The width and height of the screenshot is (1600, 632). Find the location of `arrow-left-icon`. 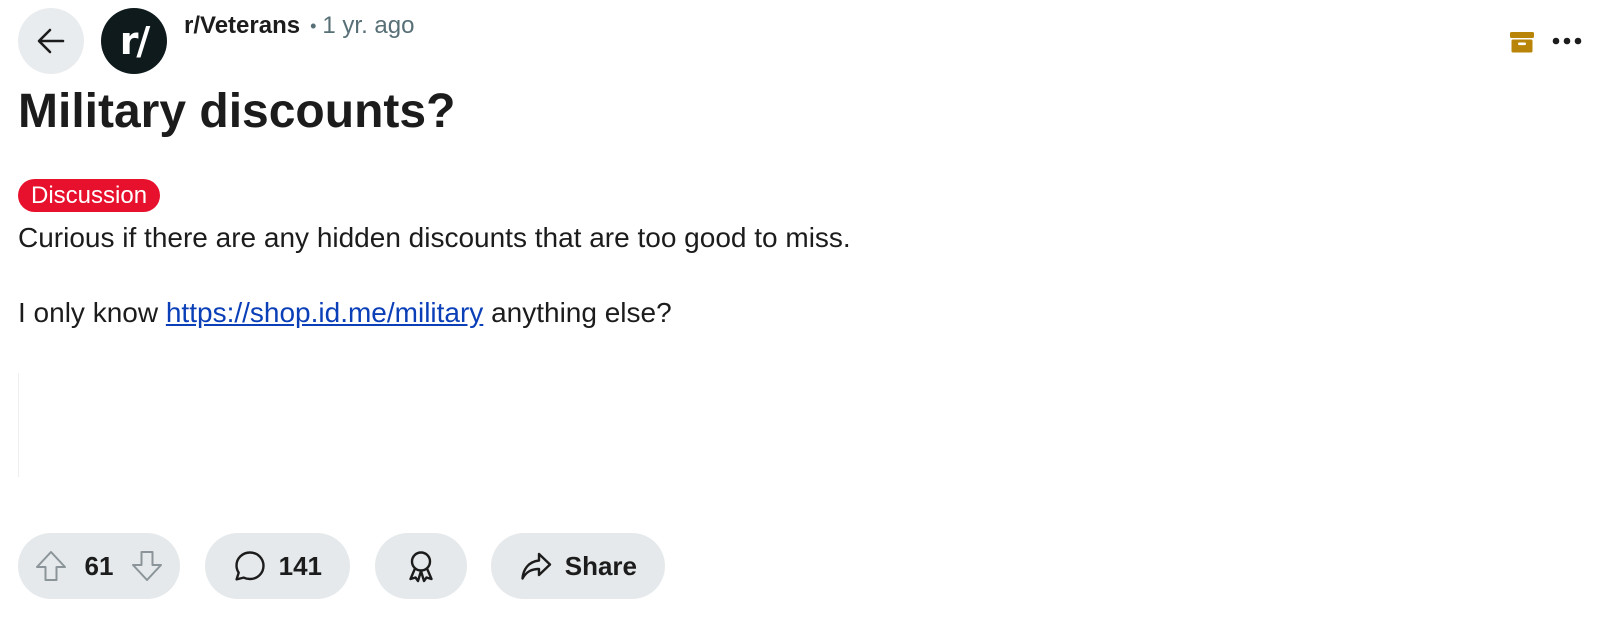

arrow-left-icon is located at coordinates (51, 41).